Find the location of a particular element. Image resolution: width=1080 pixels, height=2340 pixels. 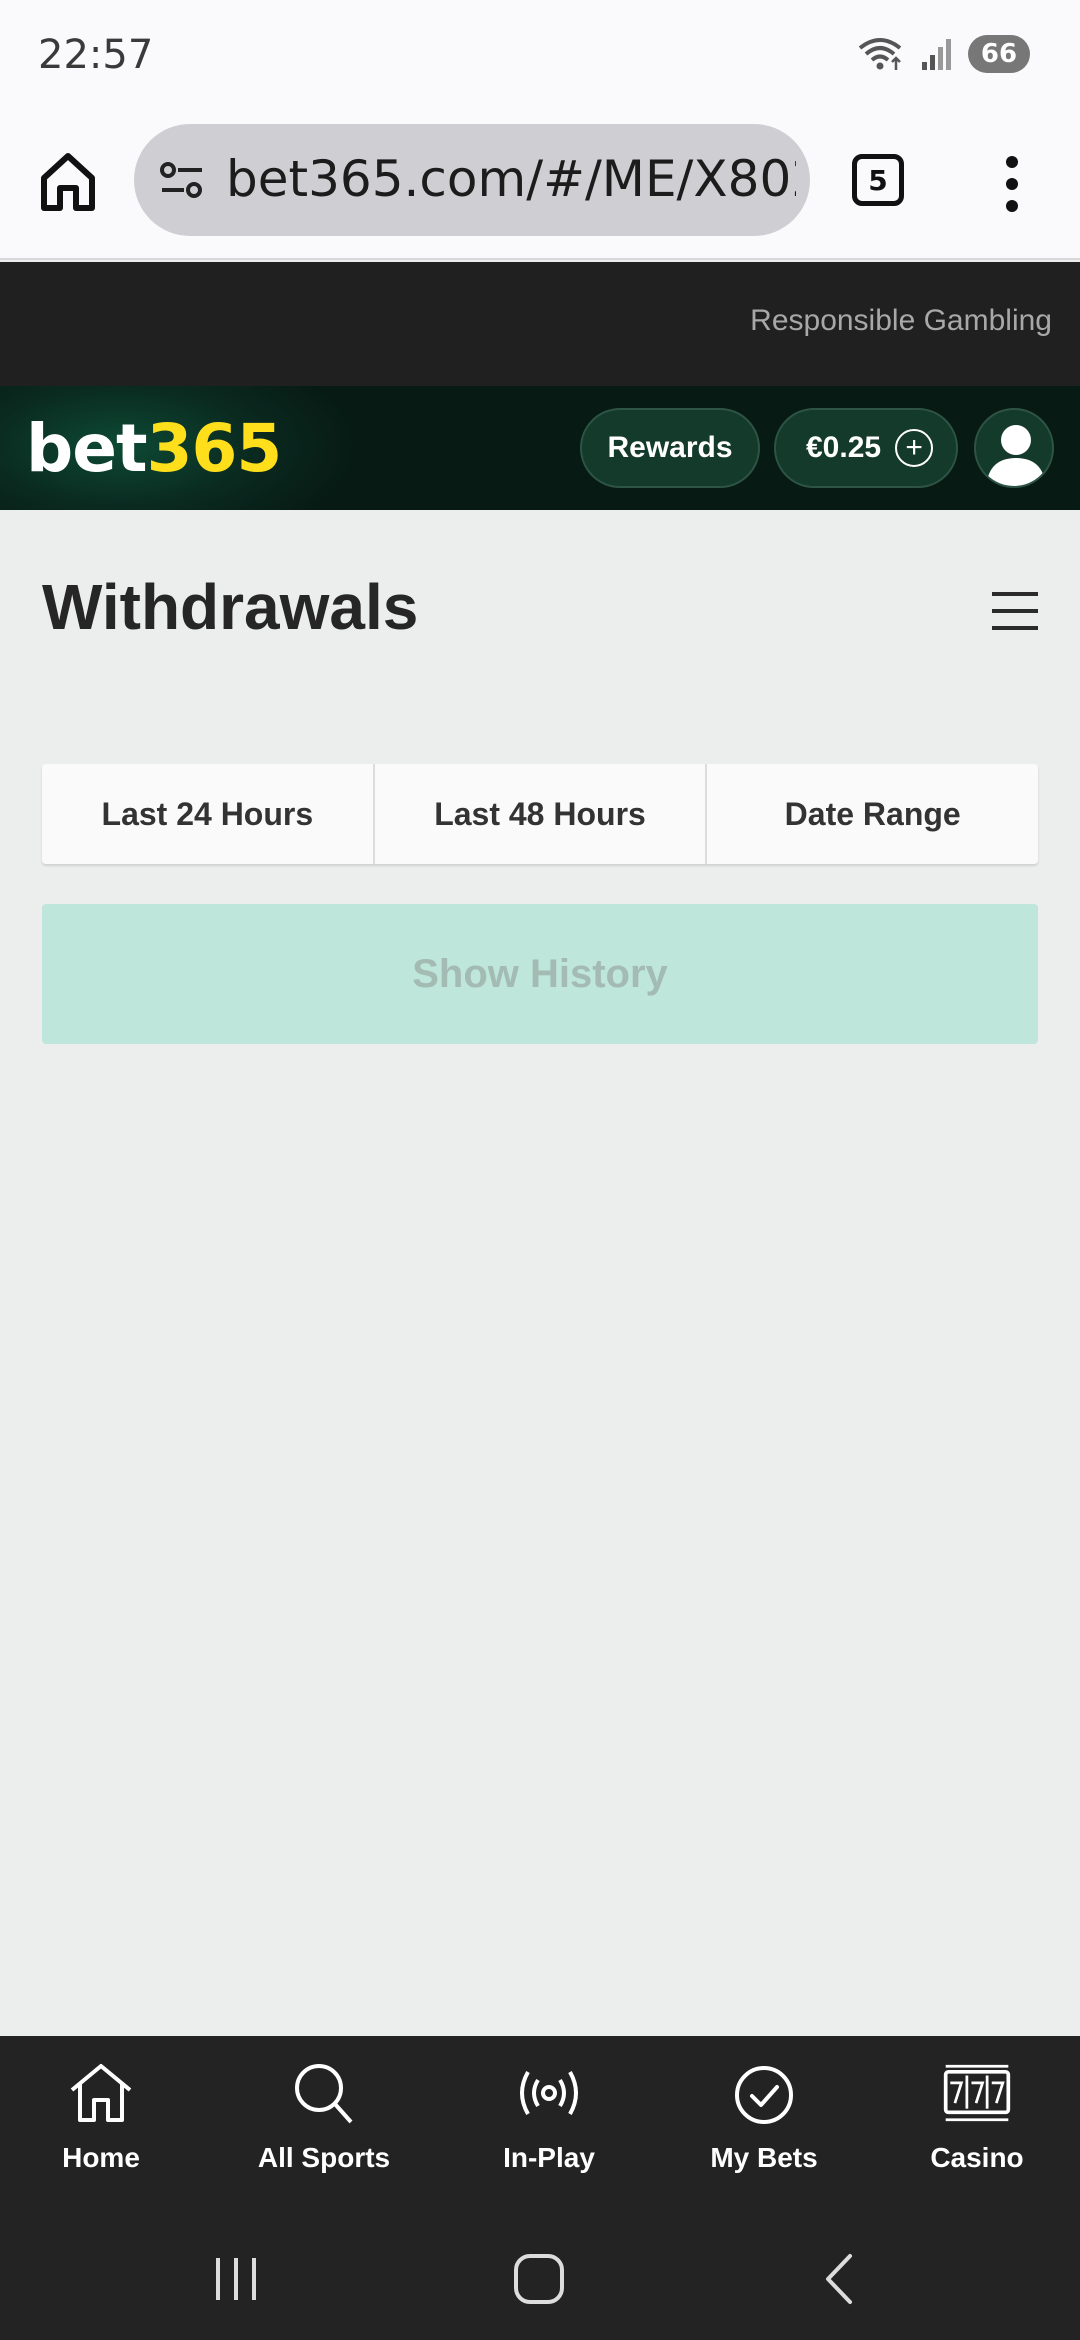

search-icon is located at coordinates (324, 2094).